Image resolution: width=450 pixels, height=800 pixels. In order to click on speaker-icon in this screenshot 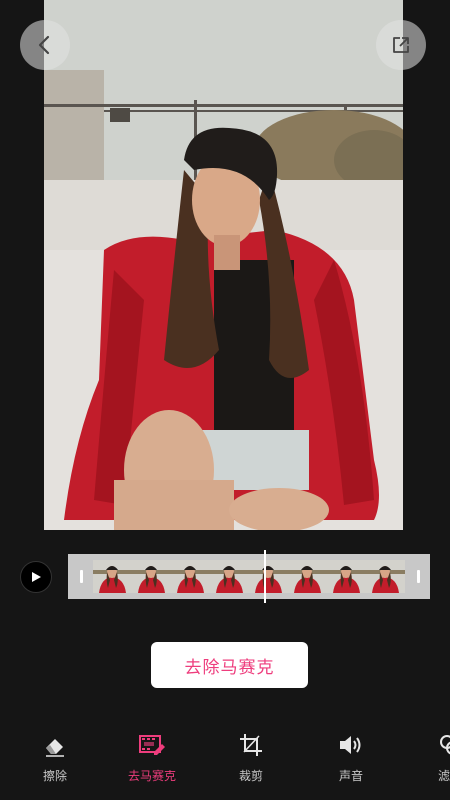, I will do `click(350, 745)`.